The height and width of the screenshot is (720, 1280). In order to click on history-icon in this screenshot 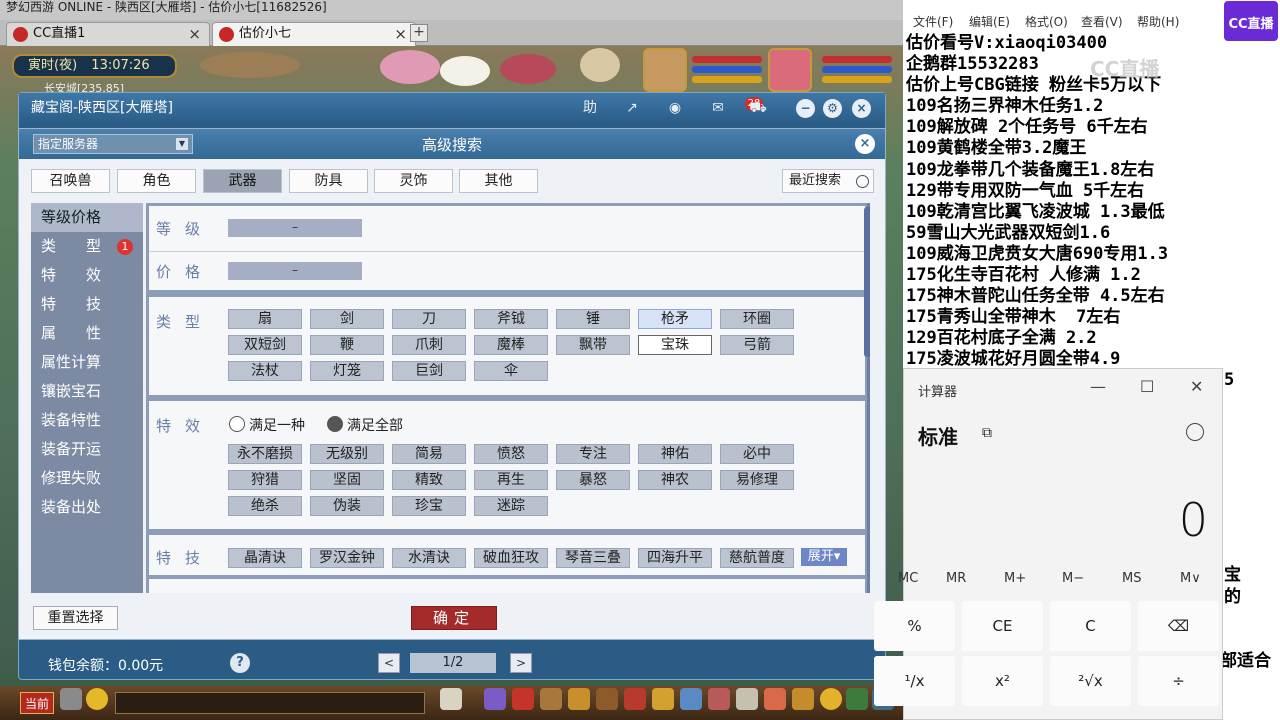, I will do `click(1195, 432)`.